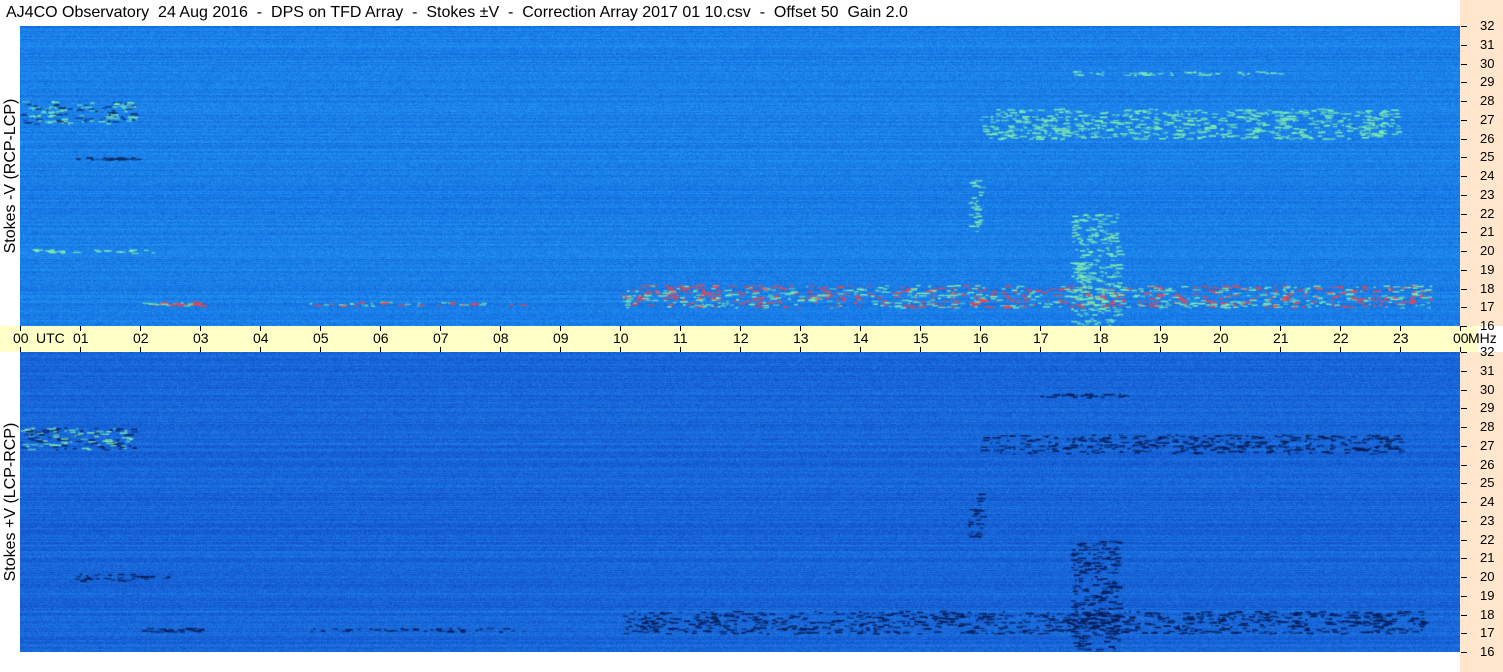 The image size is (1503, 672). I want to click on time-tick-label-24: 00, so click(1461, 338).